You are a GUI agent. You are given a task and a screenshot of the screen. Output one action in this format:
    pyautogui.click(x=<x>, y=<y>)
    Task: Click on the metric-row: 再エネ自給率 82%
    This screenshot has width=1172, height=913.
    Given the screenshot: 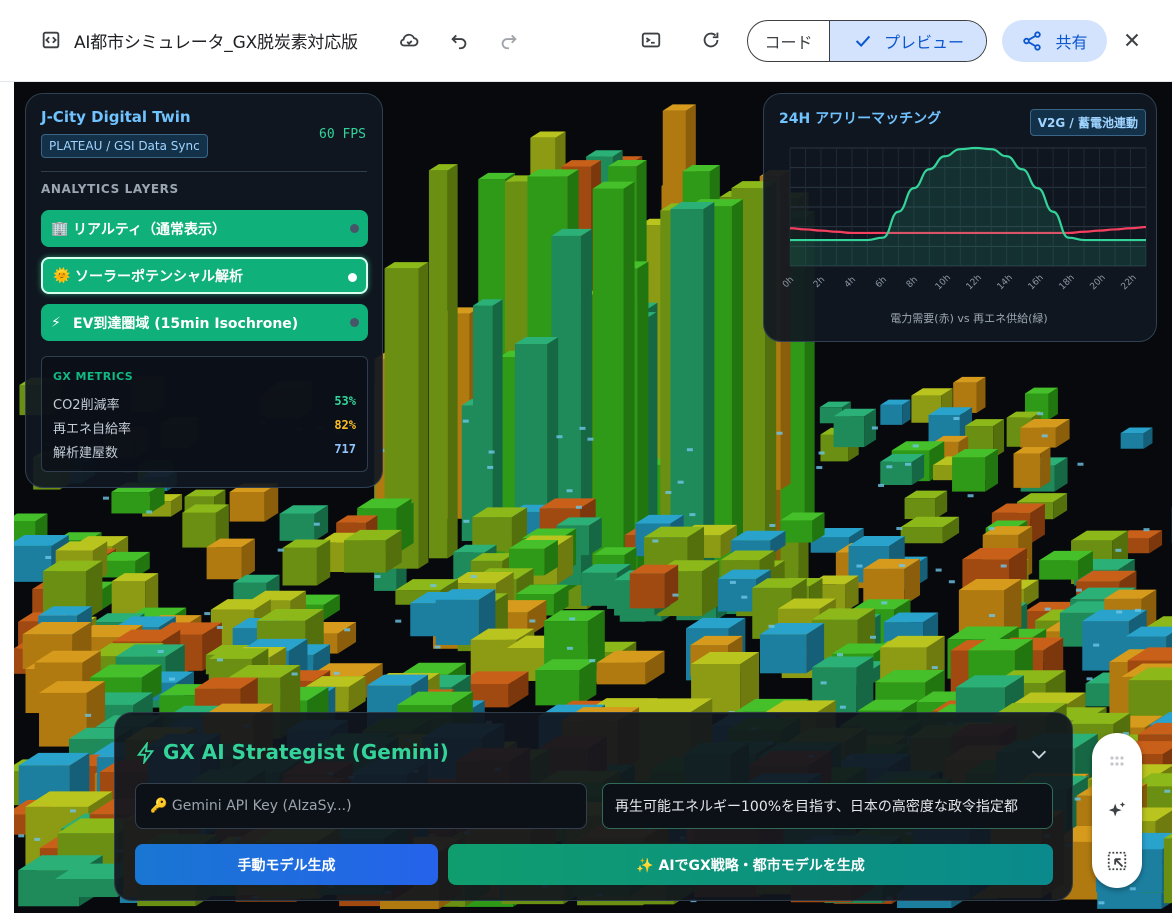 What is the action you would take?
    pyautogui.click(x=204, y=427)
    